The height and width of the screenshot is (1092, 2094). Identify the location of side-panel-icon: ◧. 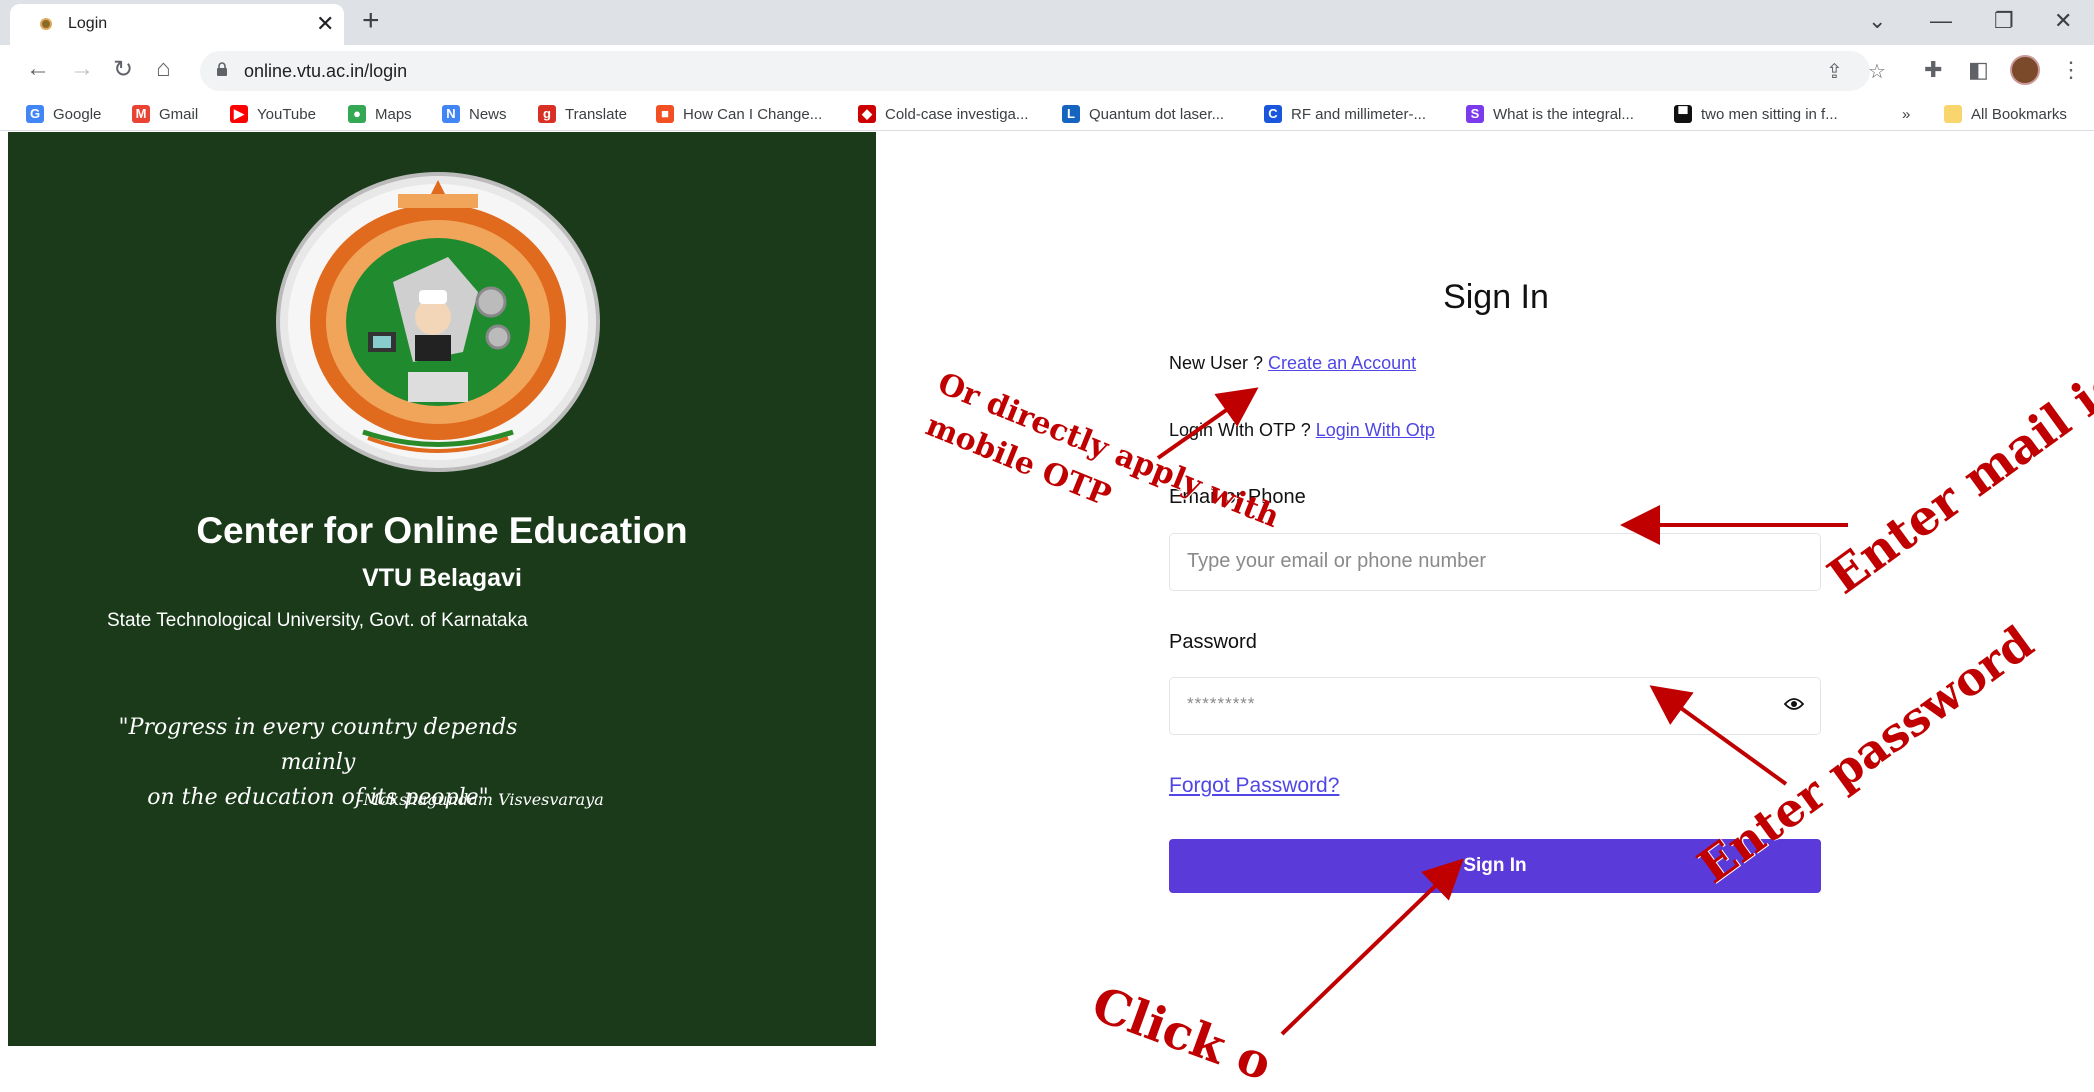
(1978, 70).